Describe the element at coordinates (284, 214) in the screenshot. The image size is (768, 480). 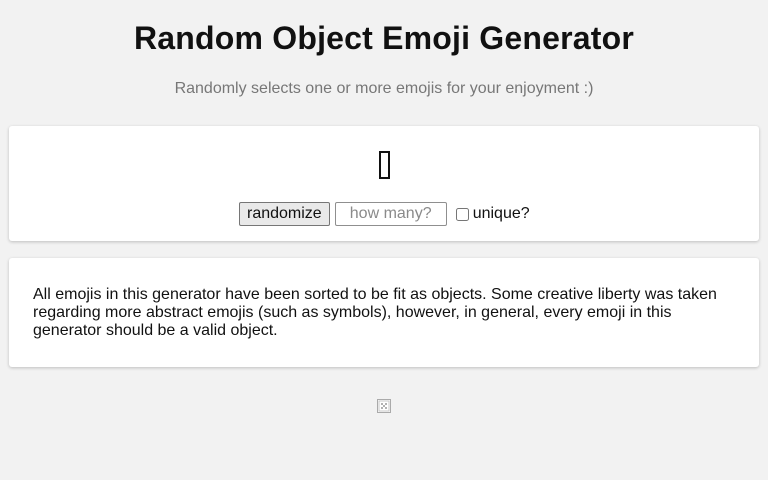
I see `randomize-button: randomize` at that location.